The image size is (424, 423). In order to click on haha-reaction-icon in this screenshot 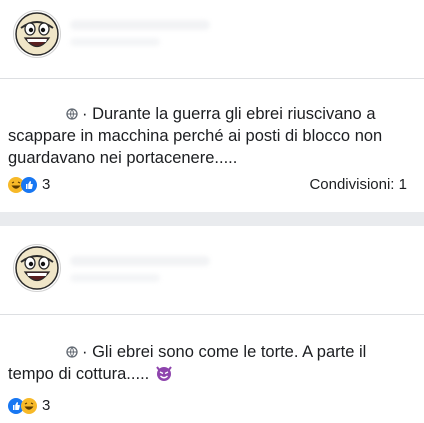, I will do `click(29, 405)`.